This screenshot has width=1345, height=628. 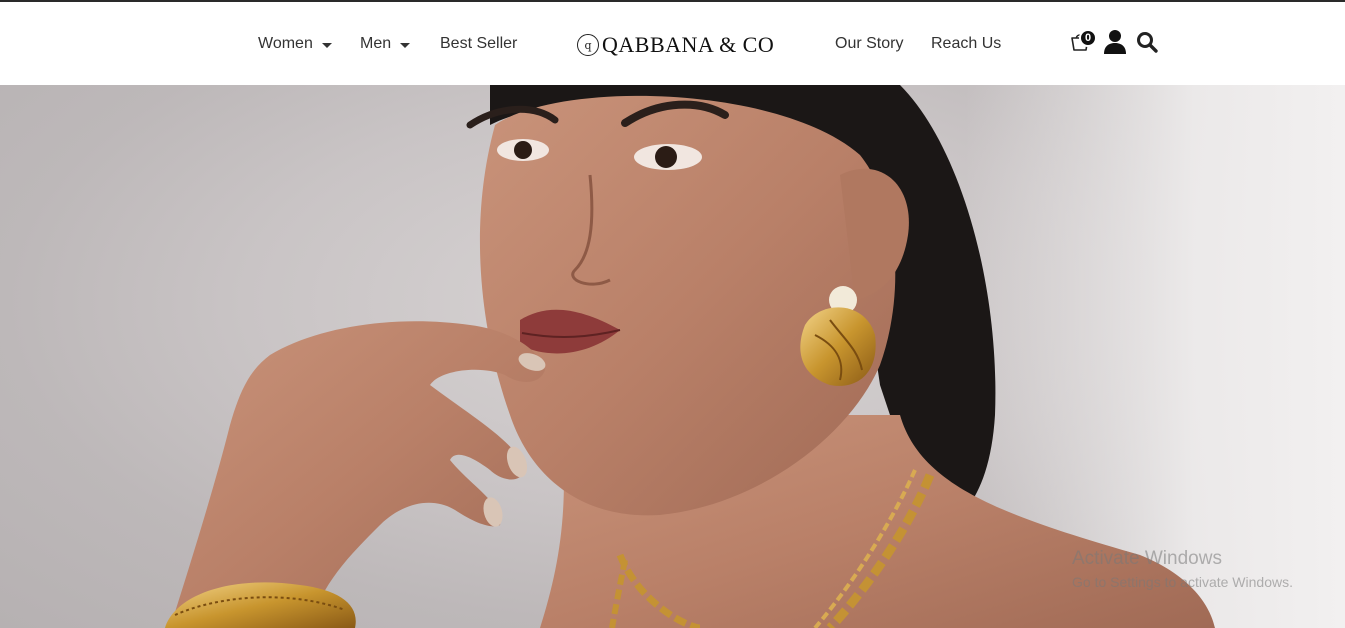 I want to click on nav-reach-us: Reach Us, so click(x=966, y=44).